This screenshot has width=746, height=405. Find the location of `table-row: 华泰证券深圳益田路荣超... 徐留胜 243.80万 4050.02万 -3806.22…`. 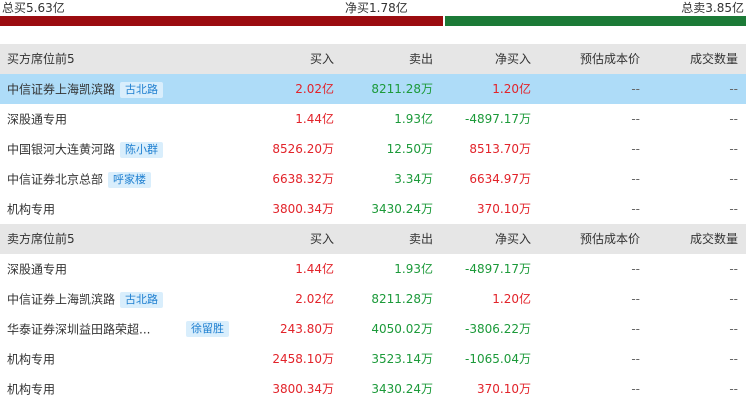

table-row: 华泰证券深圳益田路荣超... 徐留胜 243.80万 4050.02万 -3806.22… is located at coordinates (373, 329).